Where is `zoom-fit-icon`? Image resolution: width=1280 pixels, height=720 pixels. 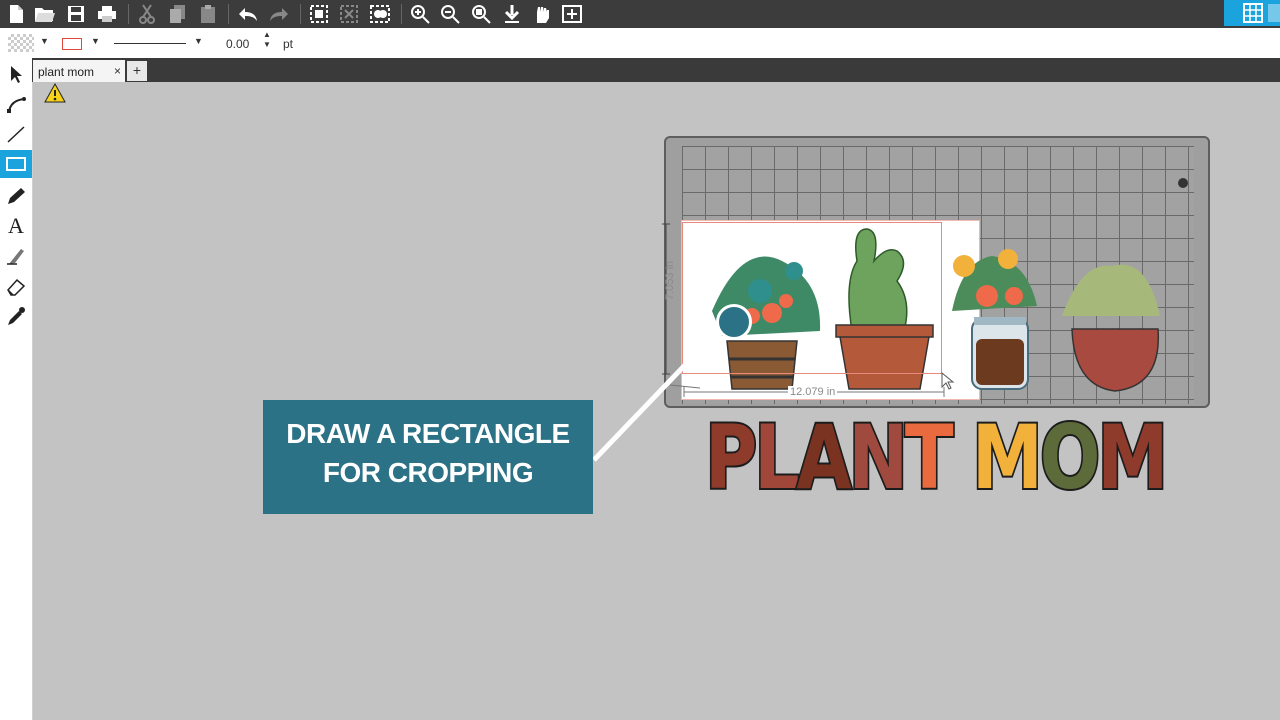
zoom-fit-icon is located at coordinates (481, 14).